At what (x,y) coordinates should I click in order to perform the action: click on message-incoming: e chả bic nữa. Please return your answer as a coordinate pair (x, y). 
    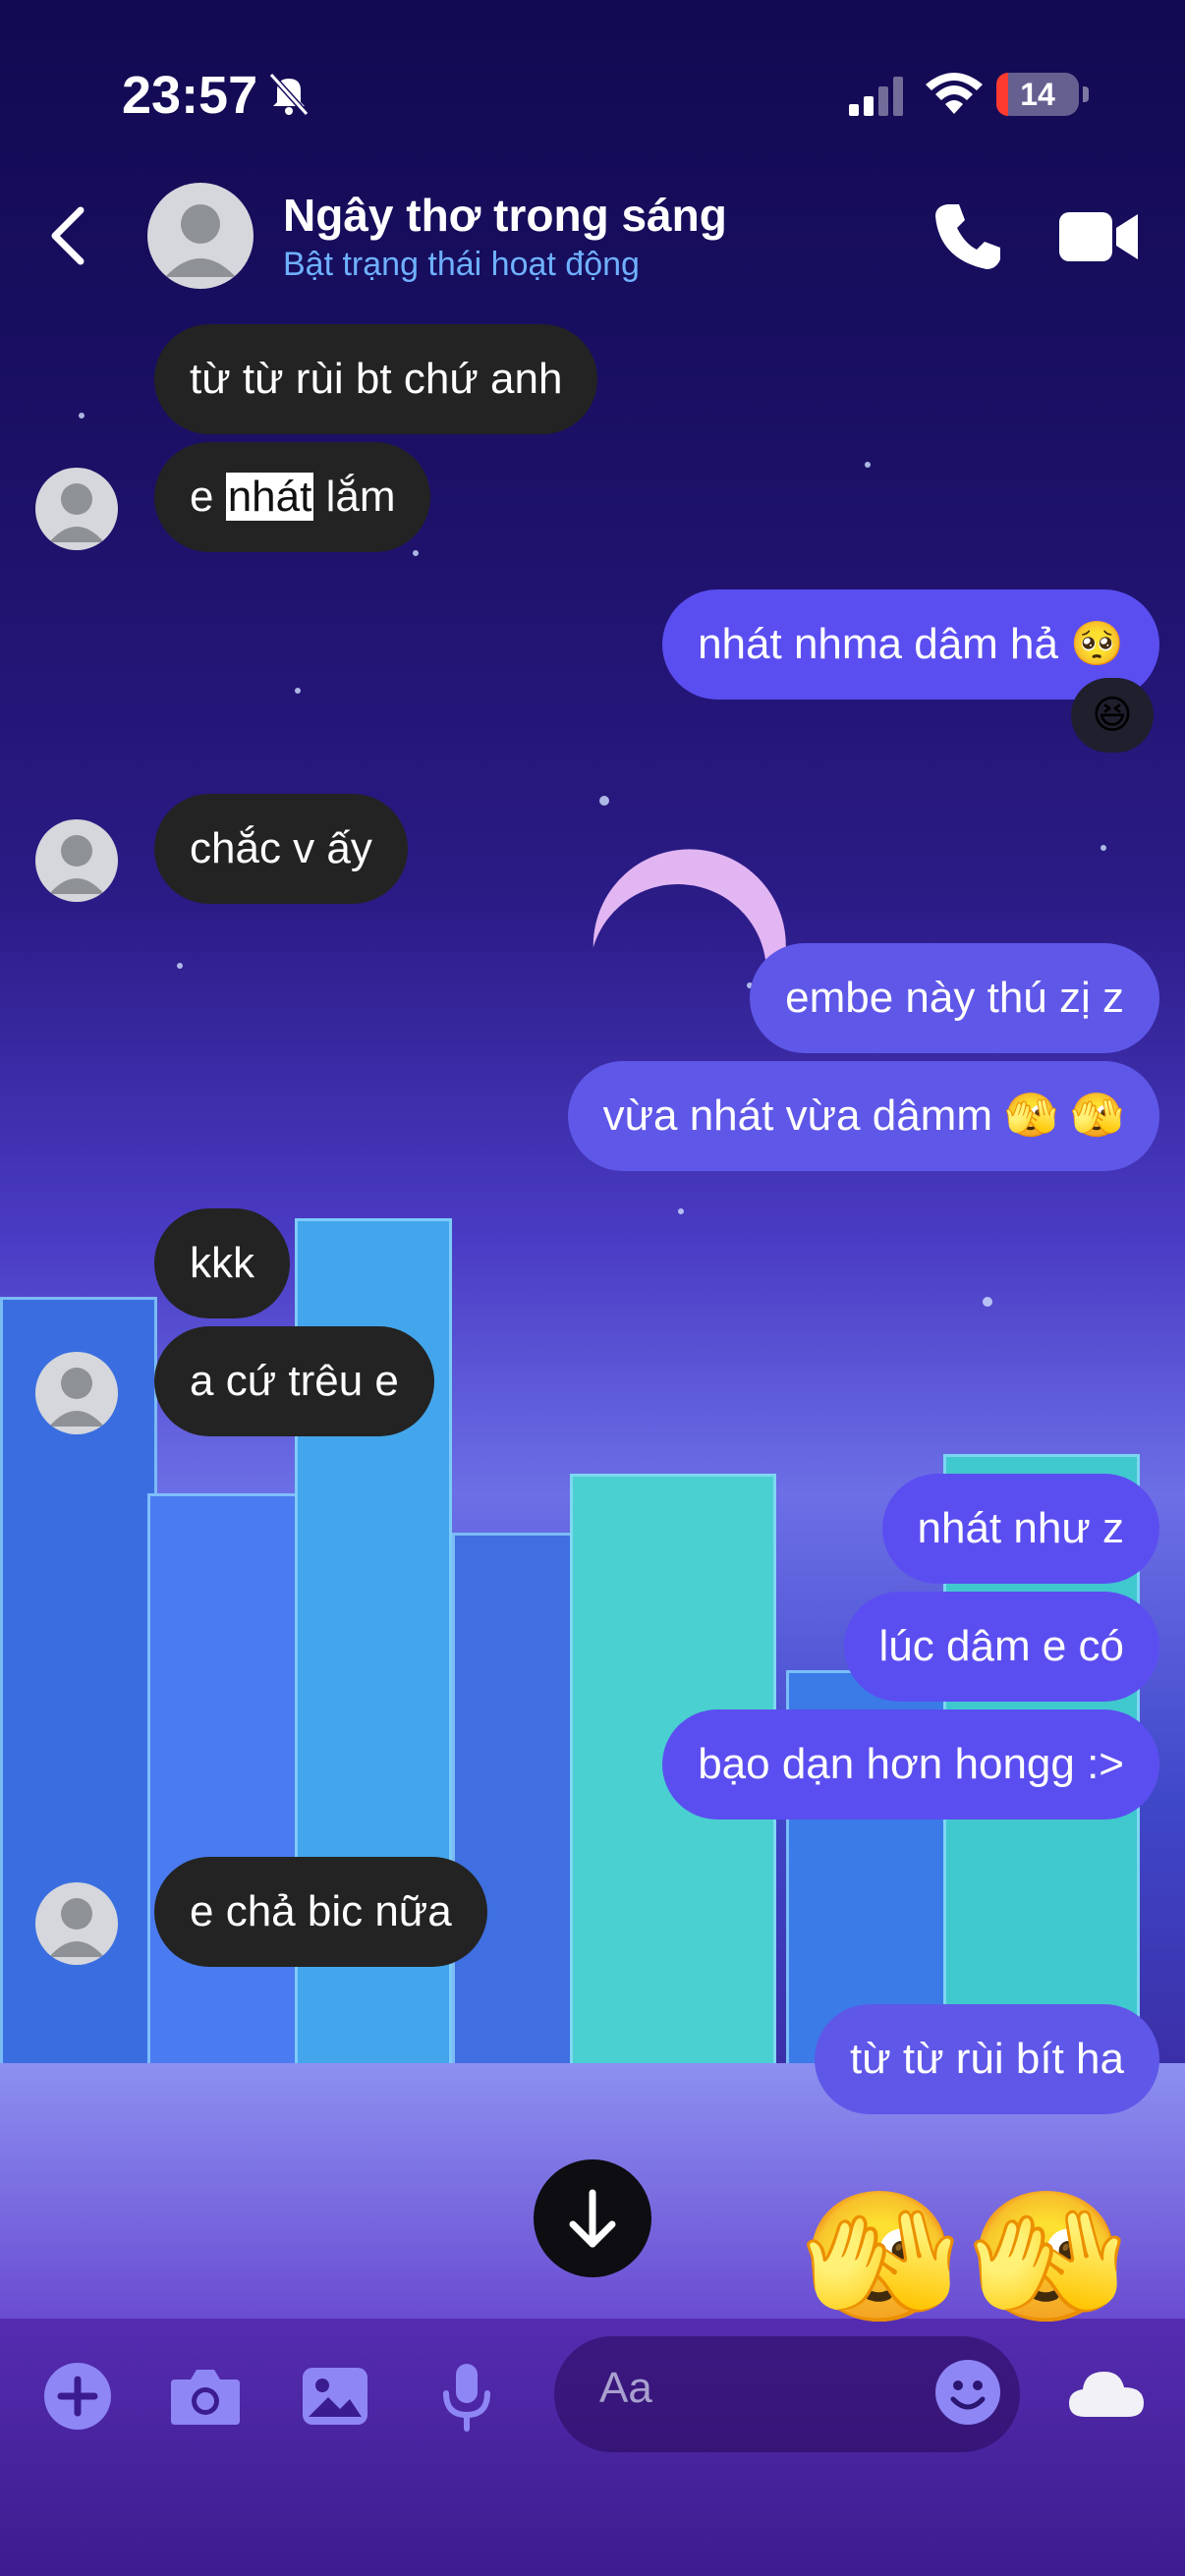
    Looking at the image, I should click on (320, 1912).